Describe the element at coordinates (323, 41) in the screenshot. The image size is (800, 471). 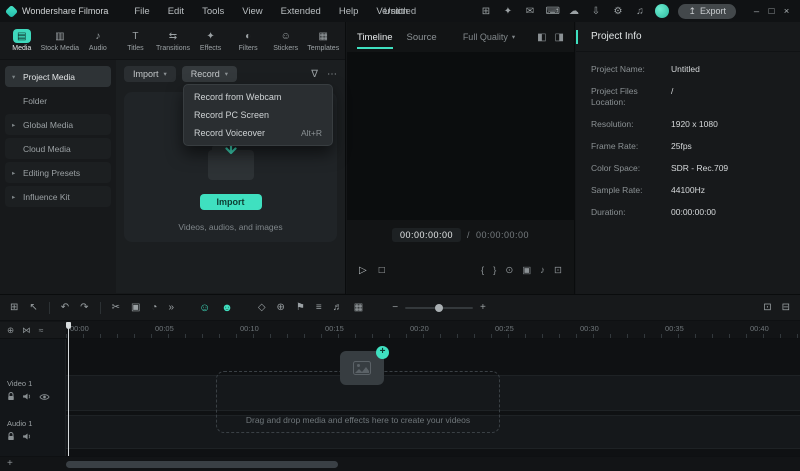
I see `tab-templates: ▦ Templates` at that location.